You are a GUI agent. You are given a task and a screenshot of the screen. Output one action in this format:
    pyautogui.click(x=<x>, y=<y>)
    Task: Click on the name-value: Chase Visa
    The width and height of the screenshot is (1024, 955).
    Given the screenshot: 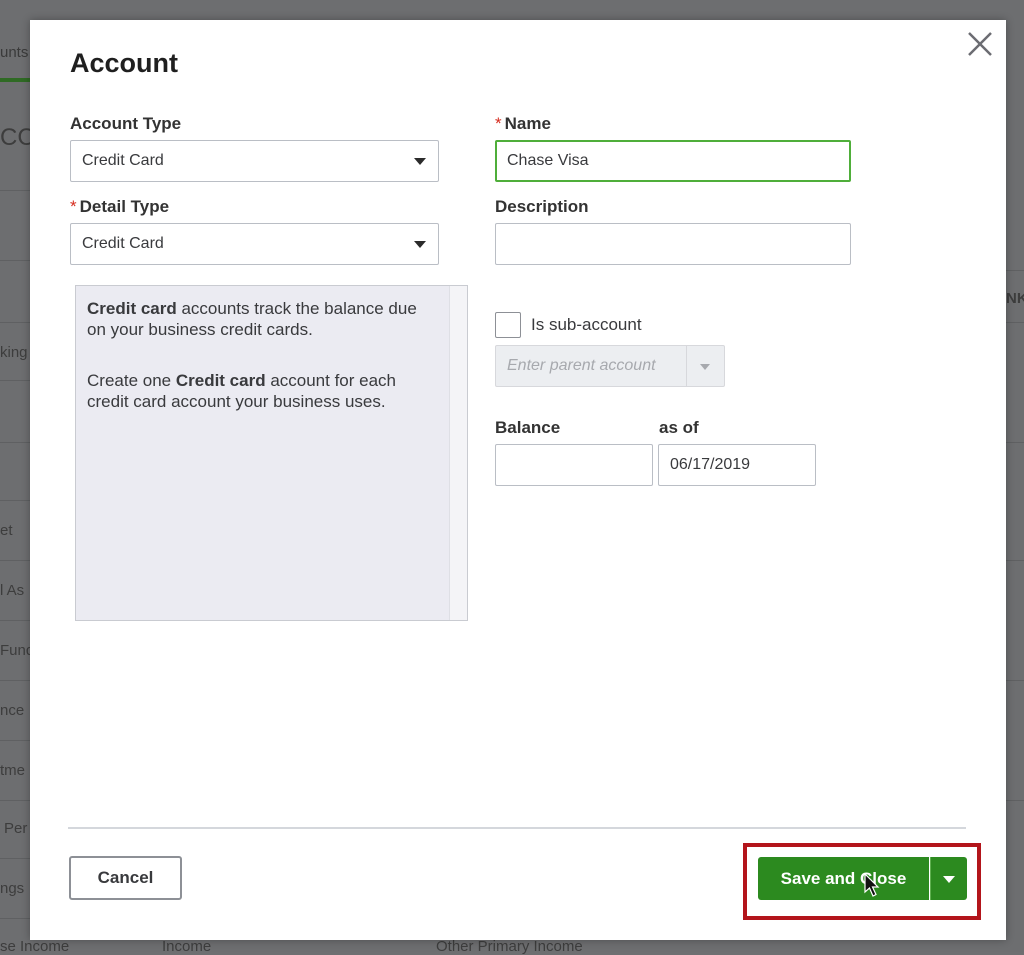 What is the action you would take?
    pyautogui.click(x=548, y=160)
    